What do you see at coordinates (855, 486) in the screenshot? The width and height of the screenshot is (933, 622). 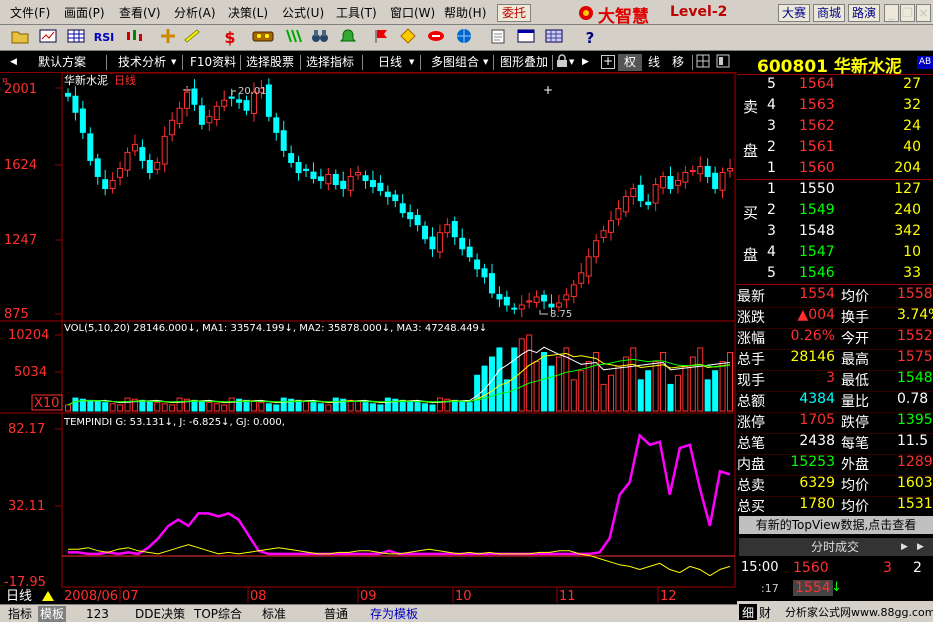 I see `stat-key: 均价` at bounding box center [855, 486].